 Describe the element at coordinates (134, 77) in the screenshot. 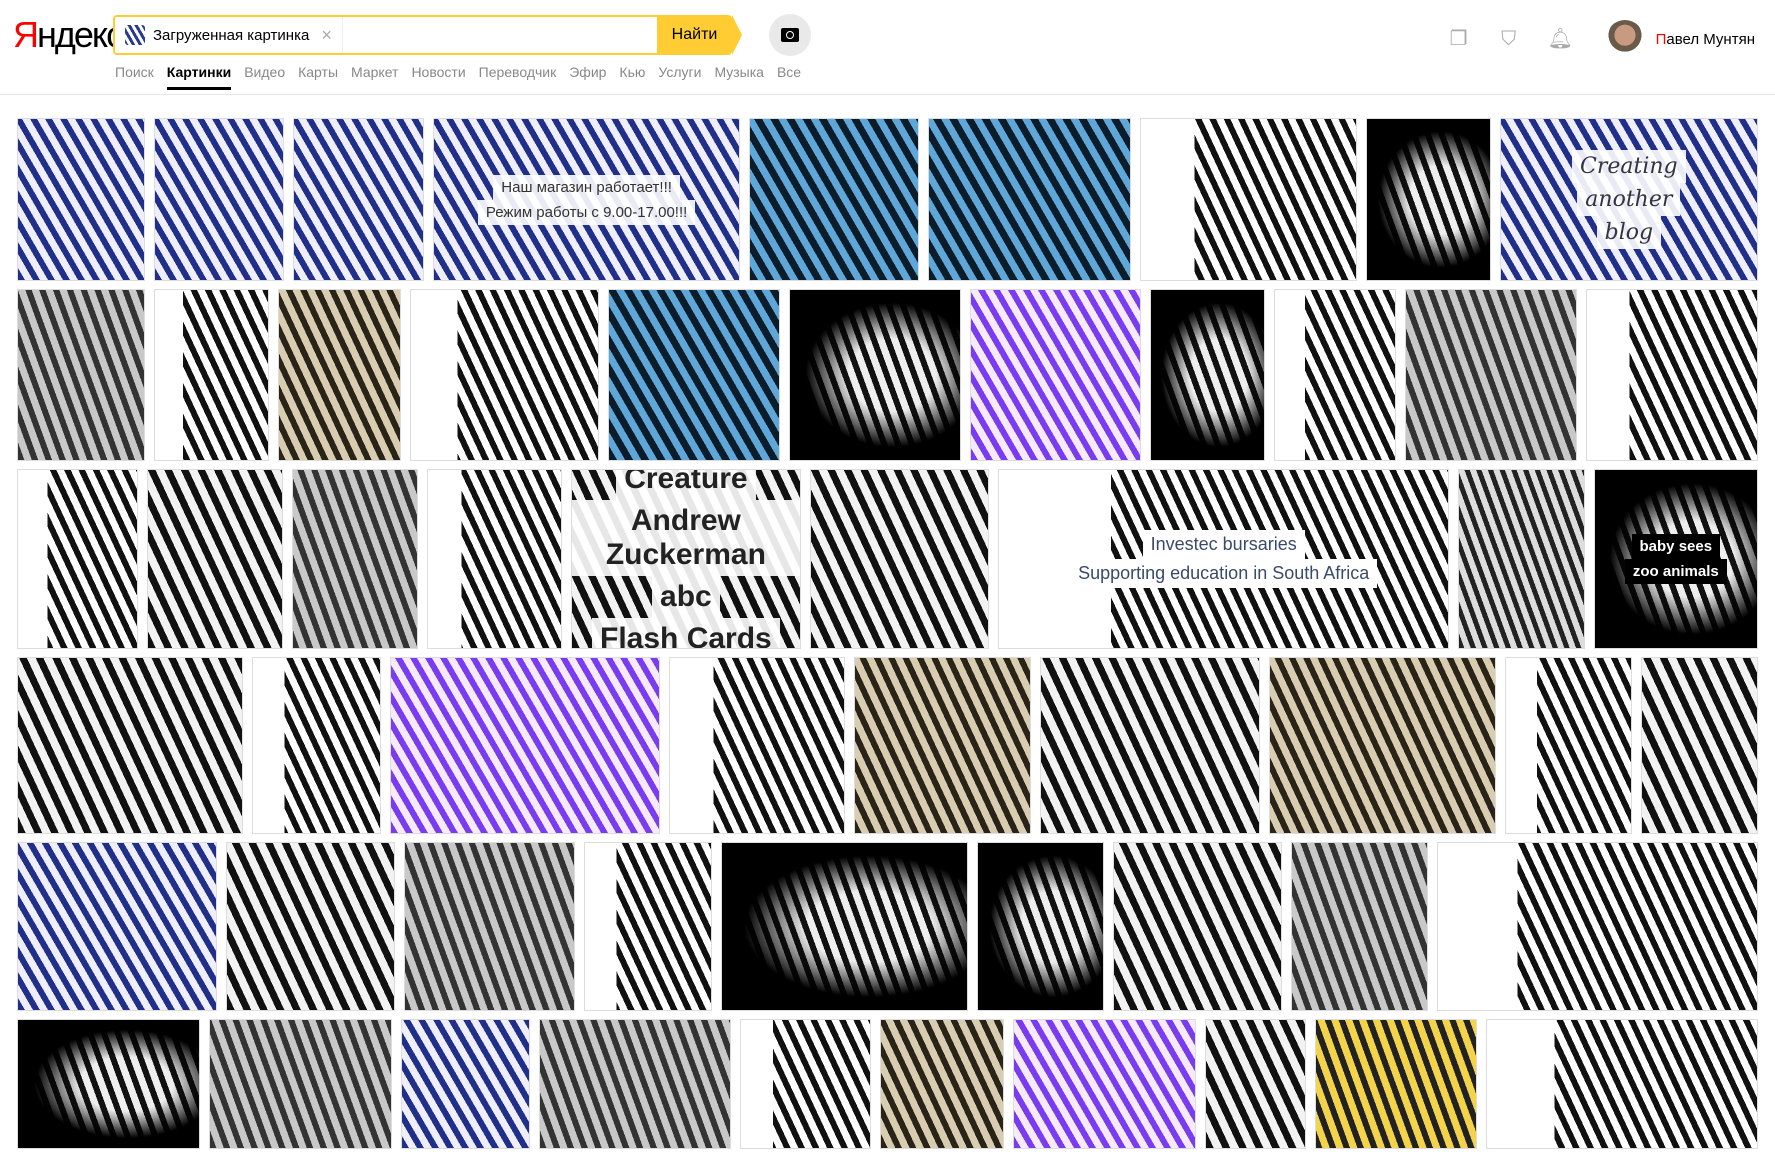

I see `tab-0: Поиск` at that location.